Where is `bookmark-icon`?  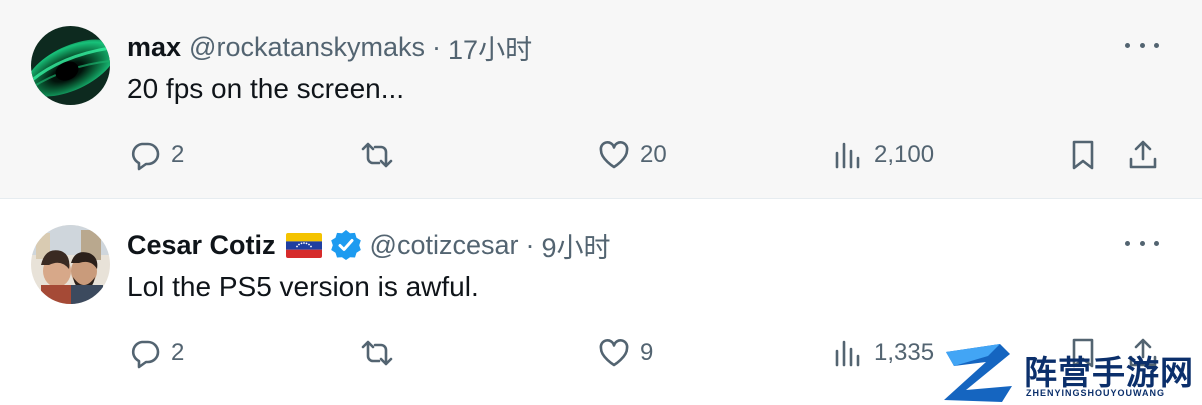 bookmark-icon is located at coordinates (1083, 155).